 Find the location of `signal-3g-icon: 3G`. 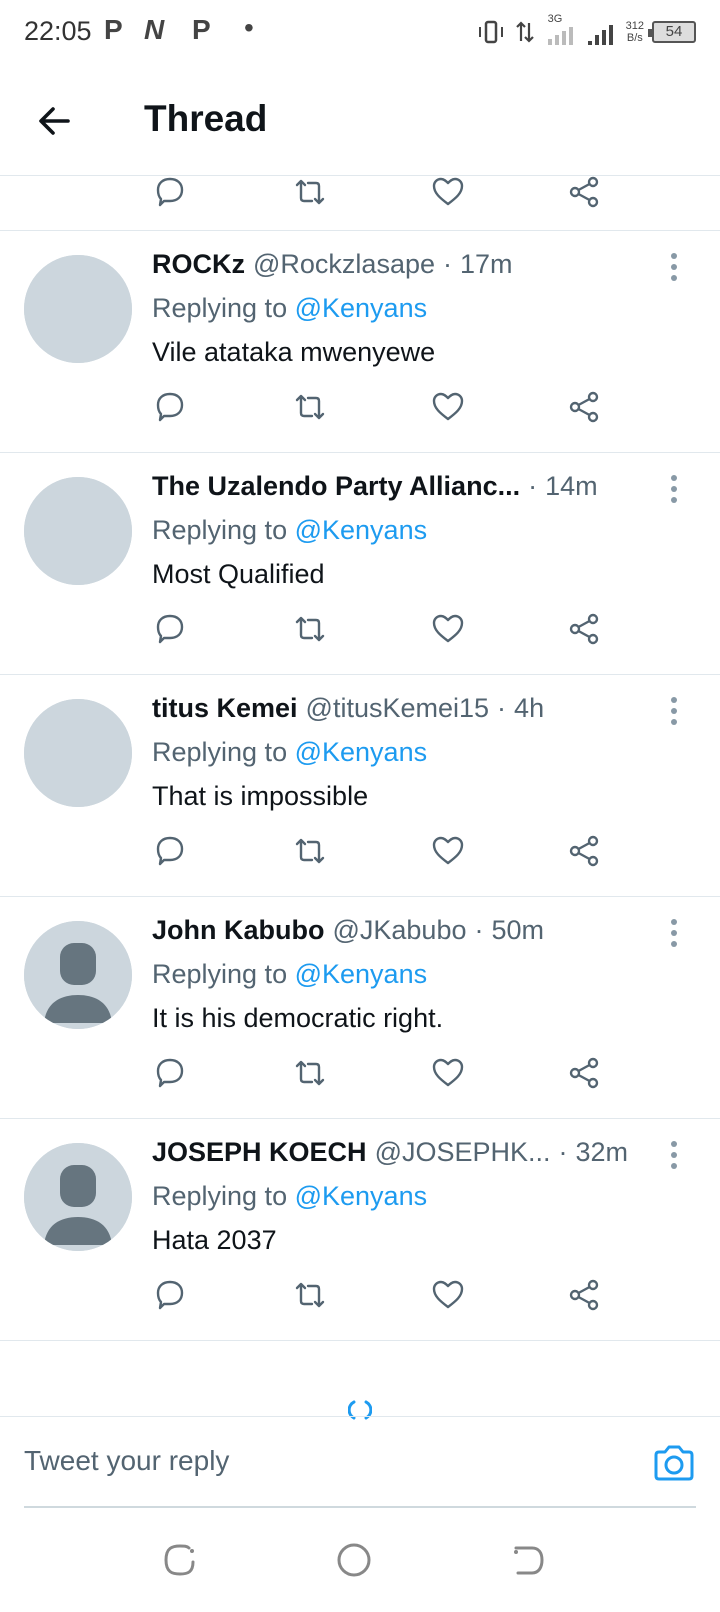

signal-3g-icon: 3G is located at coordinates (561, 30).